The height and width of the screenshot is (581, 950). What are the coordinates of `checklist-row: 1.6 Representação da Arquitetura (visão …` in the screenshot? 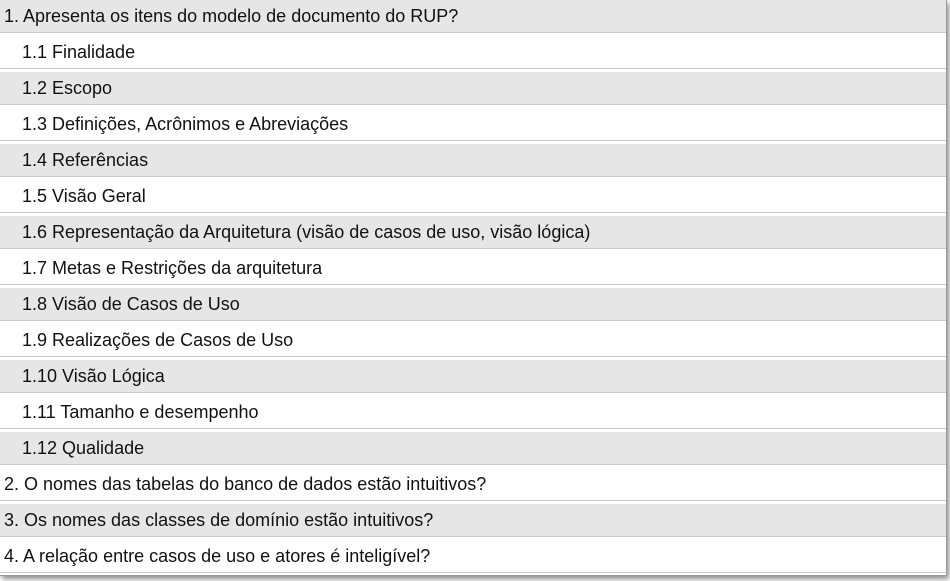 It's located at (473, 232).